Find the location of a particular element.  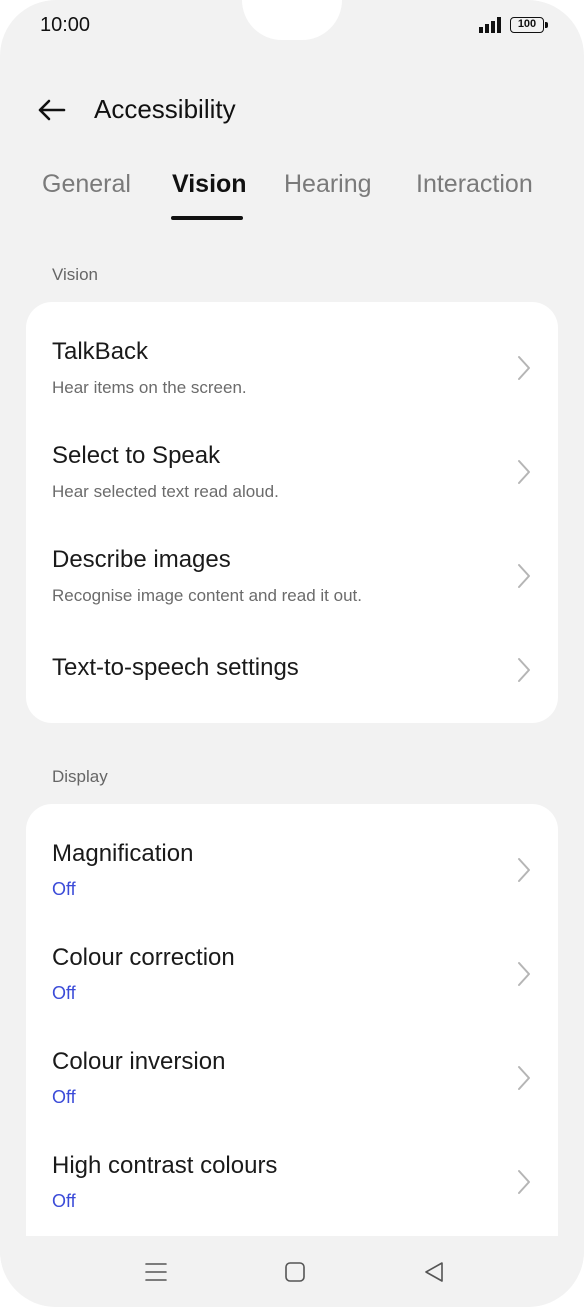

tab-interaction: Interaction is located at coordinates (474, 184).